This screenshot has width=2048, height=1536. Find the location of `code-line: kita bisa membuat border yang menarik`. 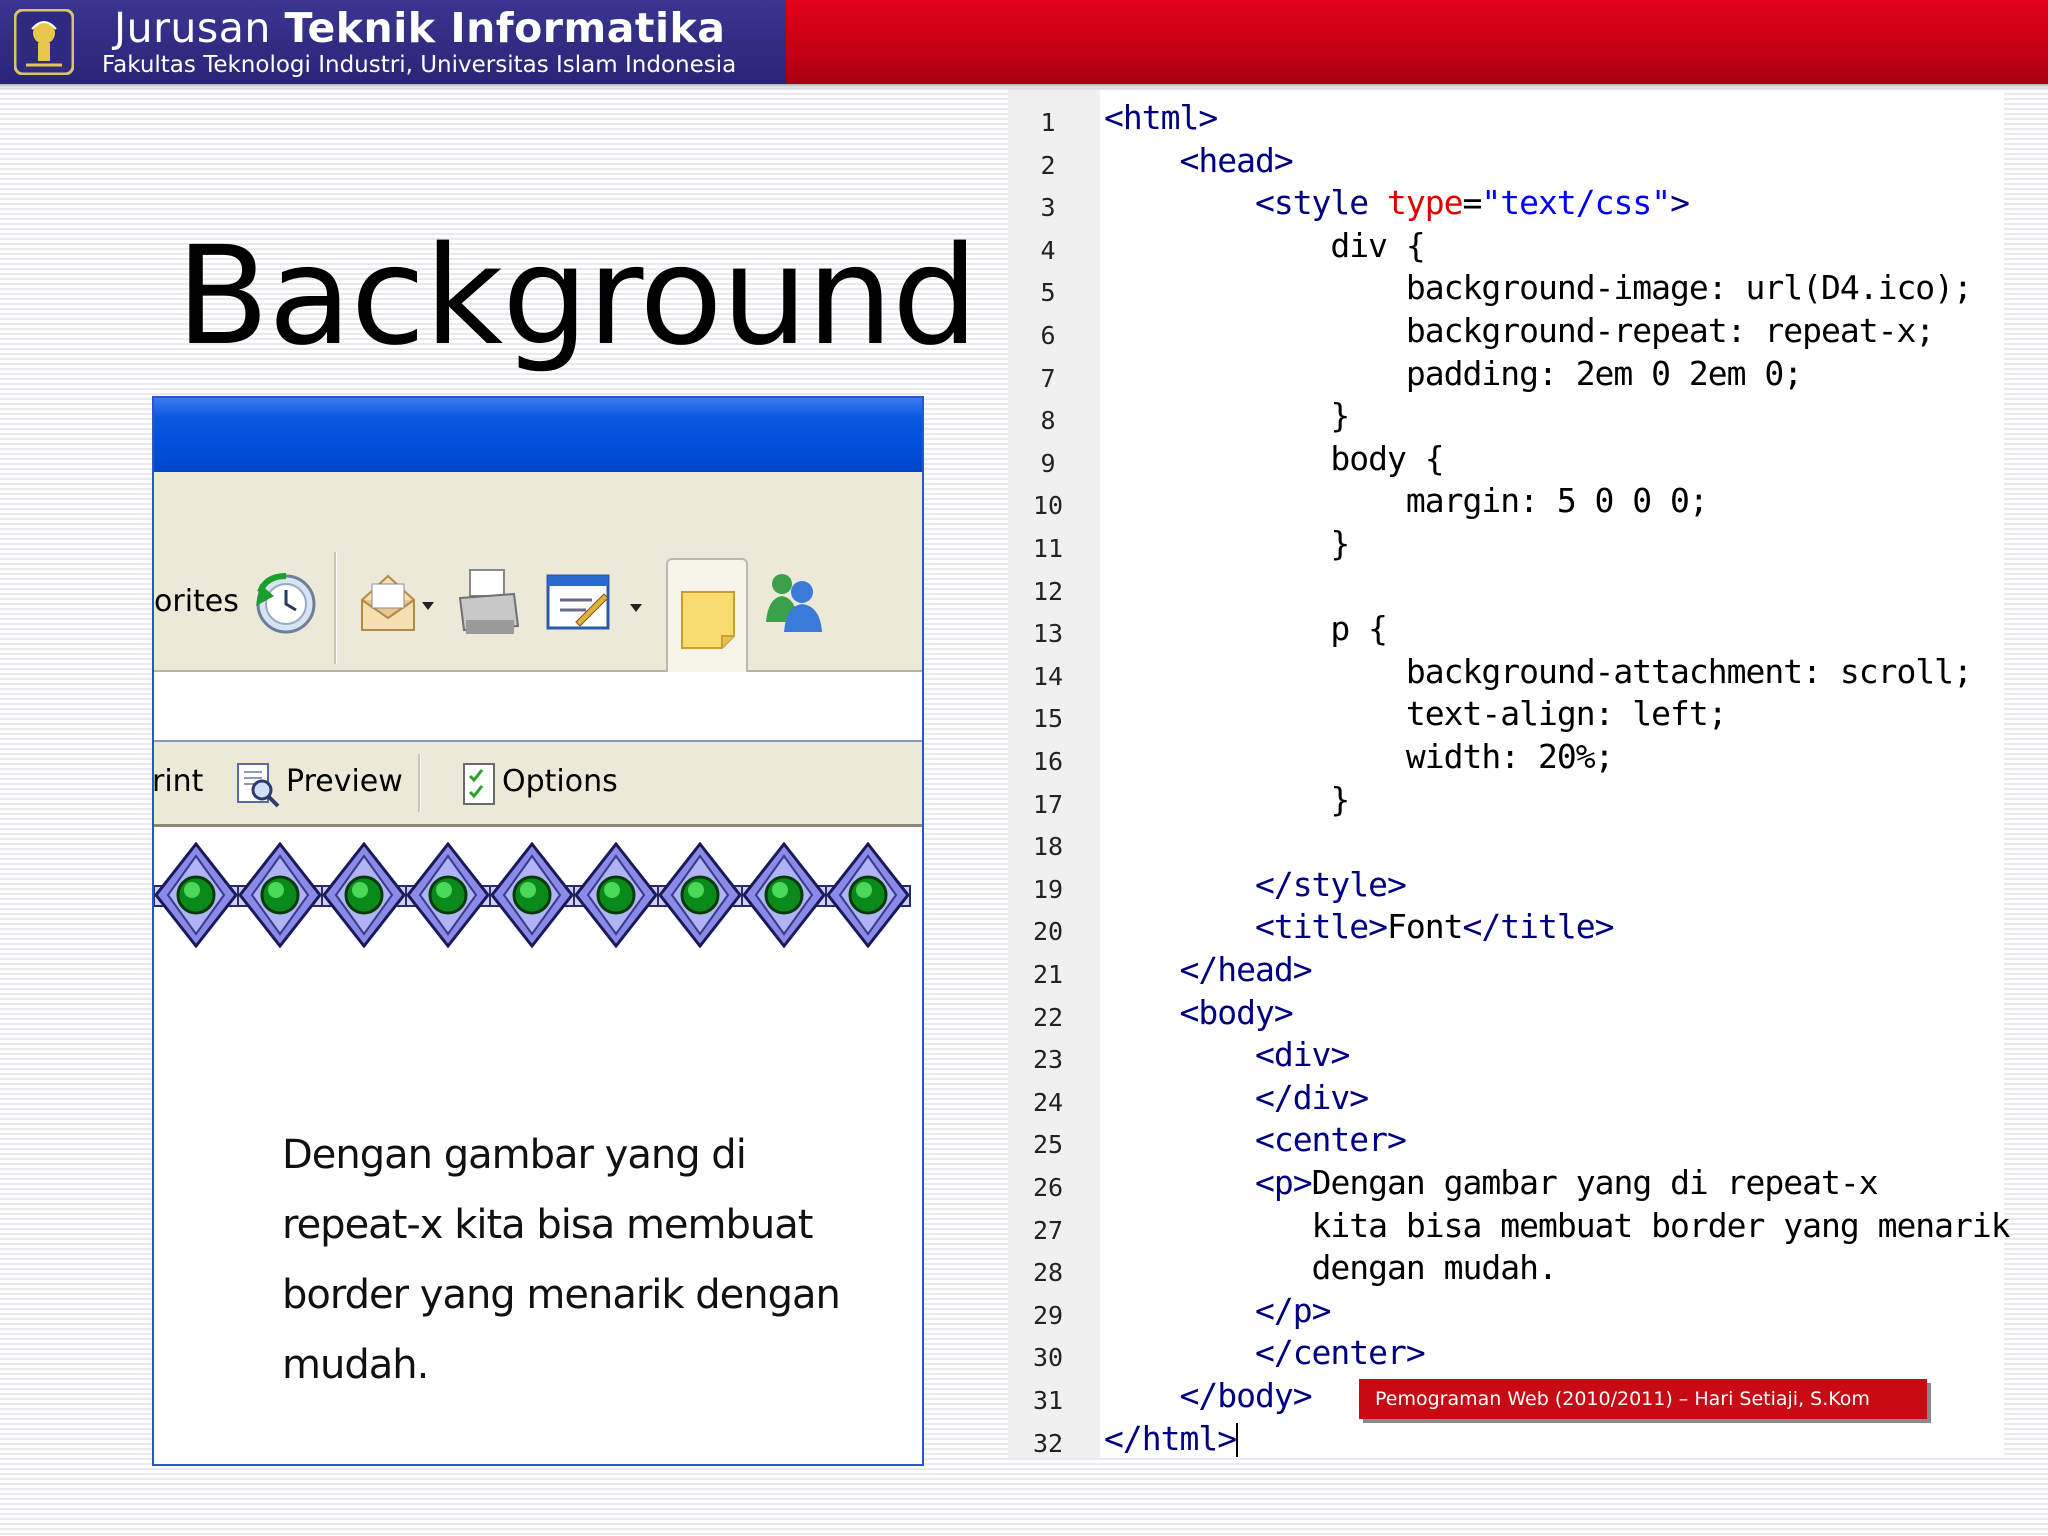

code-line: kita bisa membuat border yang menarik is located at coordinates (1557, 1225).